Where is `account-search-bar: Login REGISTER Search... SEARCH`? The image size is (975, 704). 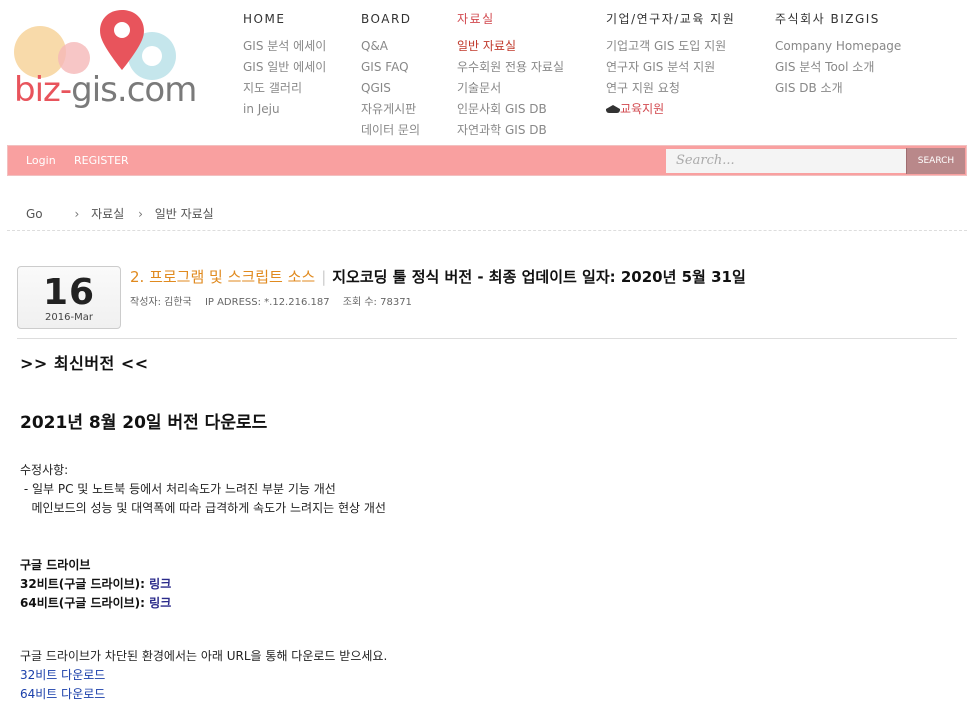 account-search-bar: Login REGISTER Search... SEARCH is located at coordinates (487, 160).